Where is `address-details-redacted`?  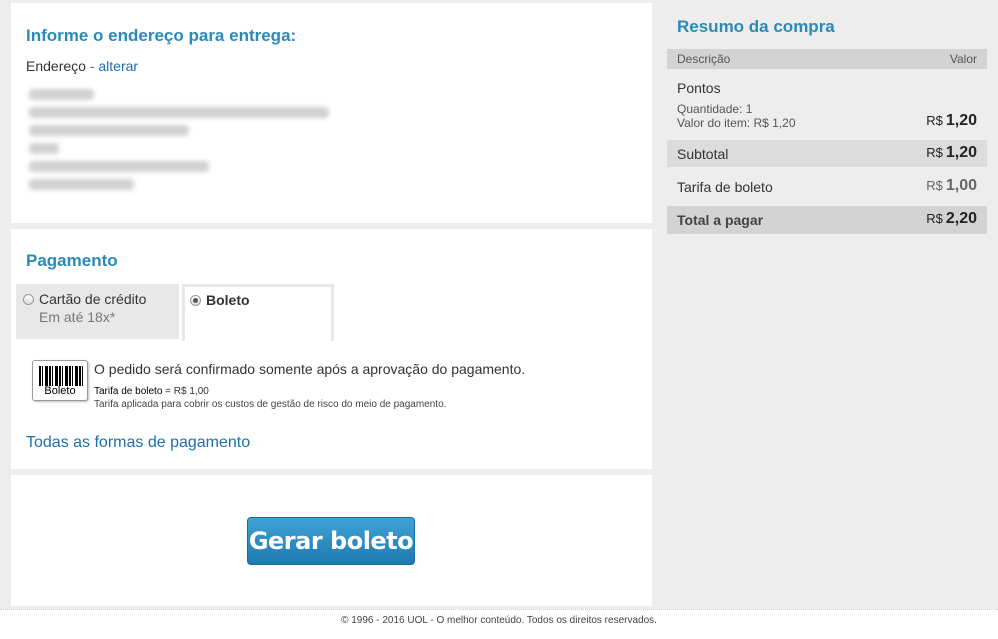
address-details-redacted is located at coordinates (184, 143).